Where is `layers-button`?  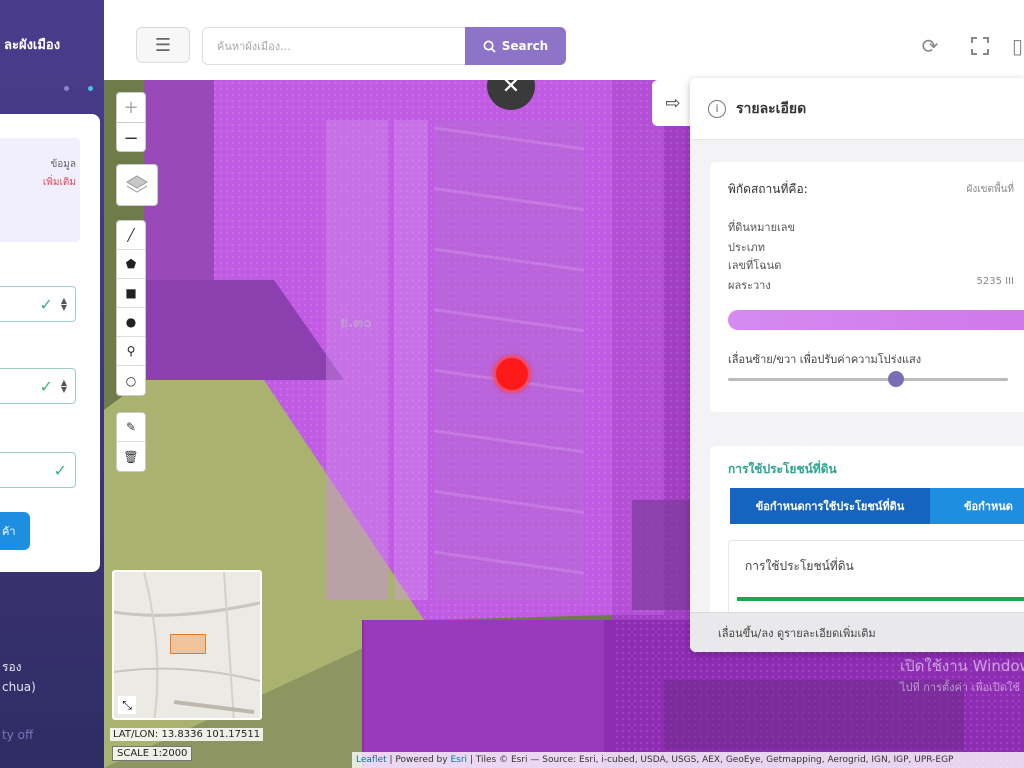
layers-button is located at coordinates (137, 185).